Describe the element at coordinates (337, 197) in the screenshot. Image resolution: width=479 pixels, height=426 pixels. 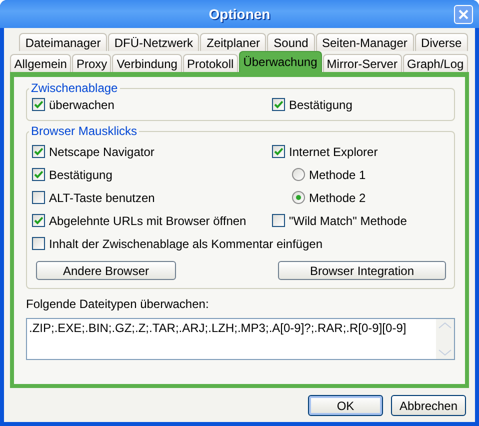
I see `radio-label: Methode 2` at that location.